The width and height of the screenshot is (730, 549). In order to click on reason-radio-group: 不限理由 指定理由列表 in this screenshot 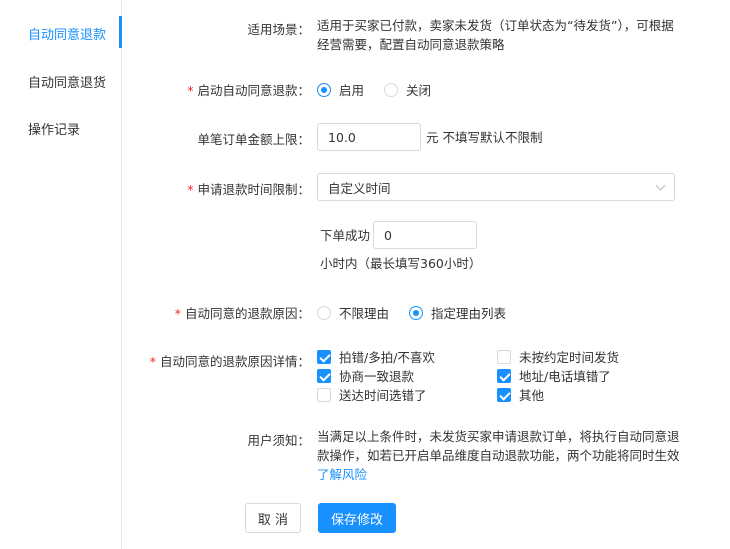, I will do `click(421, 312)`.